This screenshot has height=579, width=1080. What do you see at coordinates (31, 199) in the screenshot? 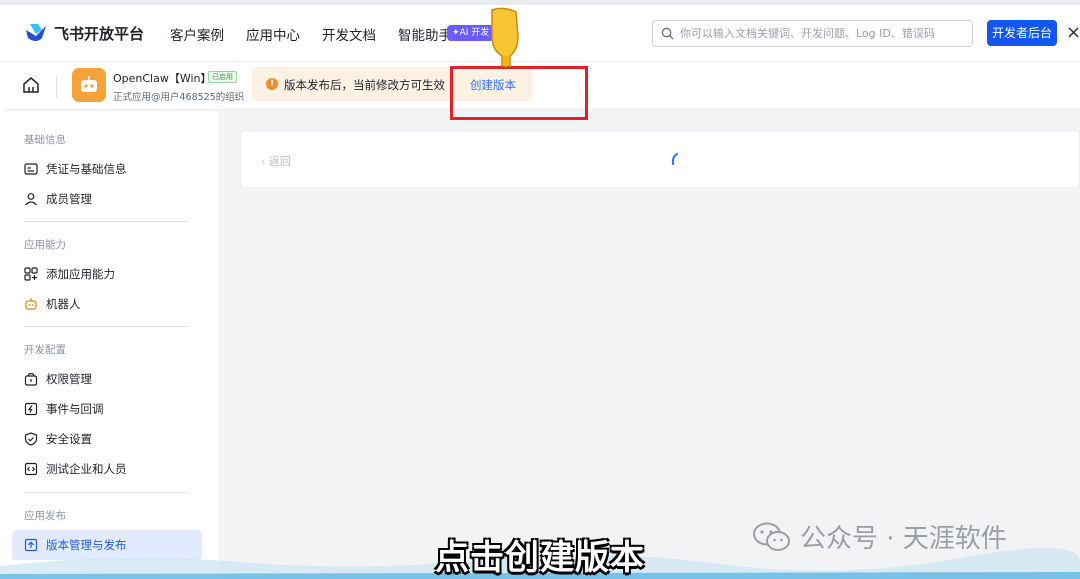
I see `member-icon` at bounding box center [31, 199].